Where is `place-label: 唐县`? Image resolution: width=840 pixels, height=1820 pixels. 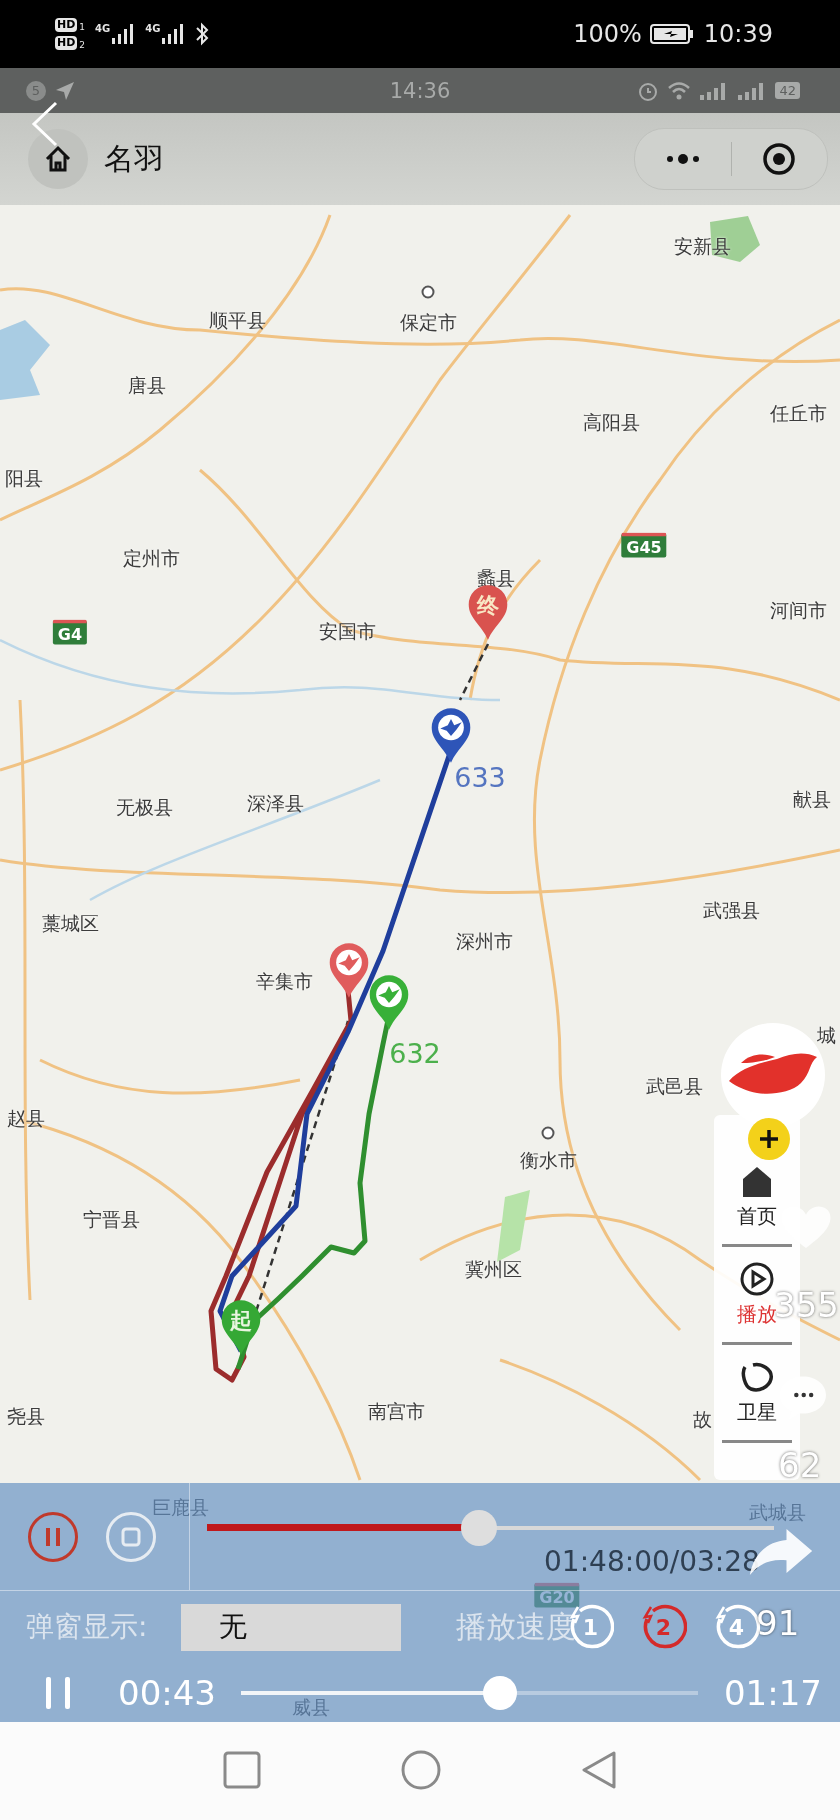 place-label: 唐县 is located at coordinates (147, 385).